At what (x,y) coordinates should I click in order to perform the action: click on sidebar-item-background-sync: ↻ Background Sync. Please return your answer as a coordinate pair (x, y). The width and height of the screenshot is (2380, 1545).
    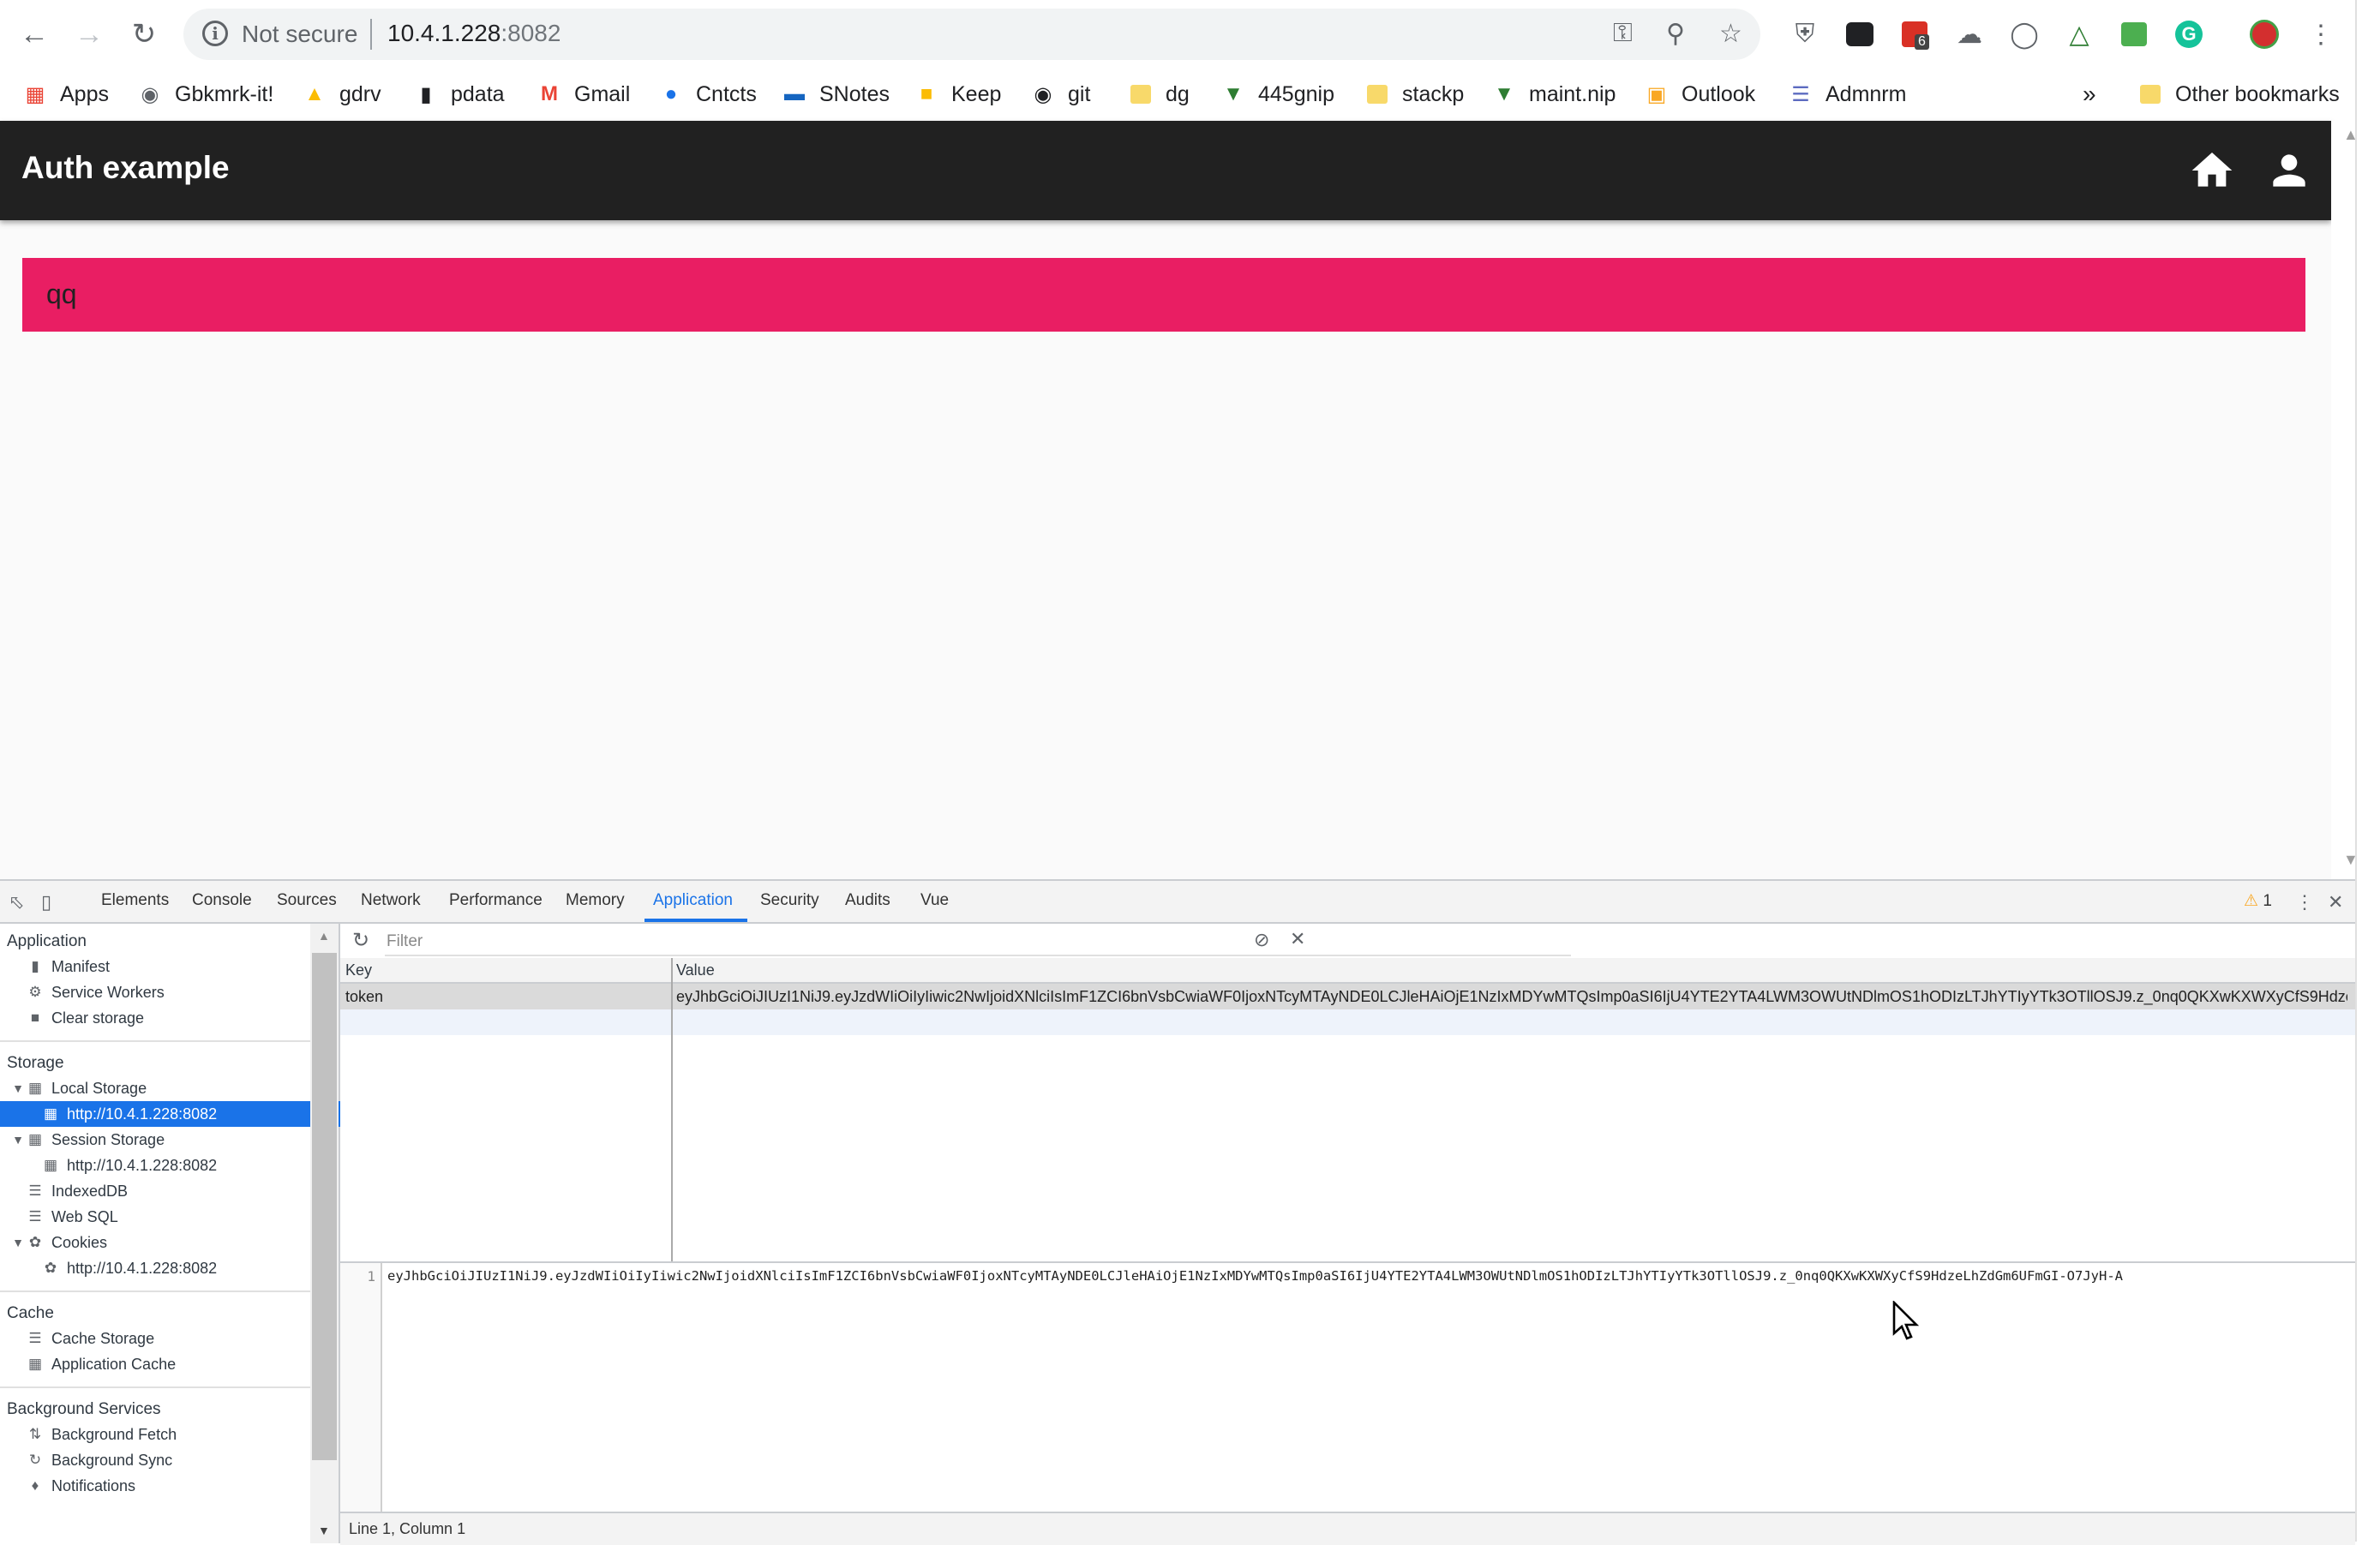
    Looking at the image, I should click on (168, 1460).